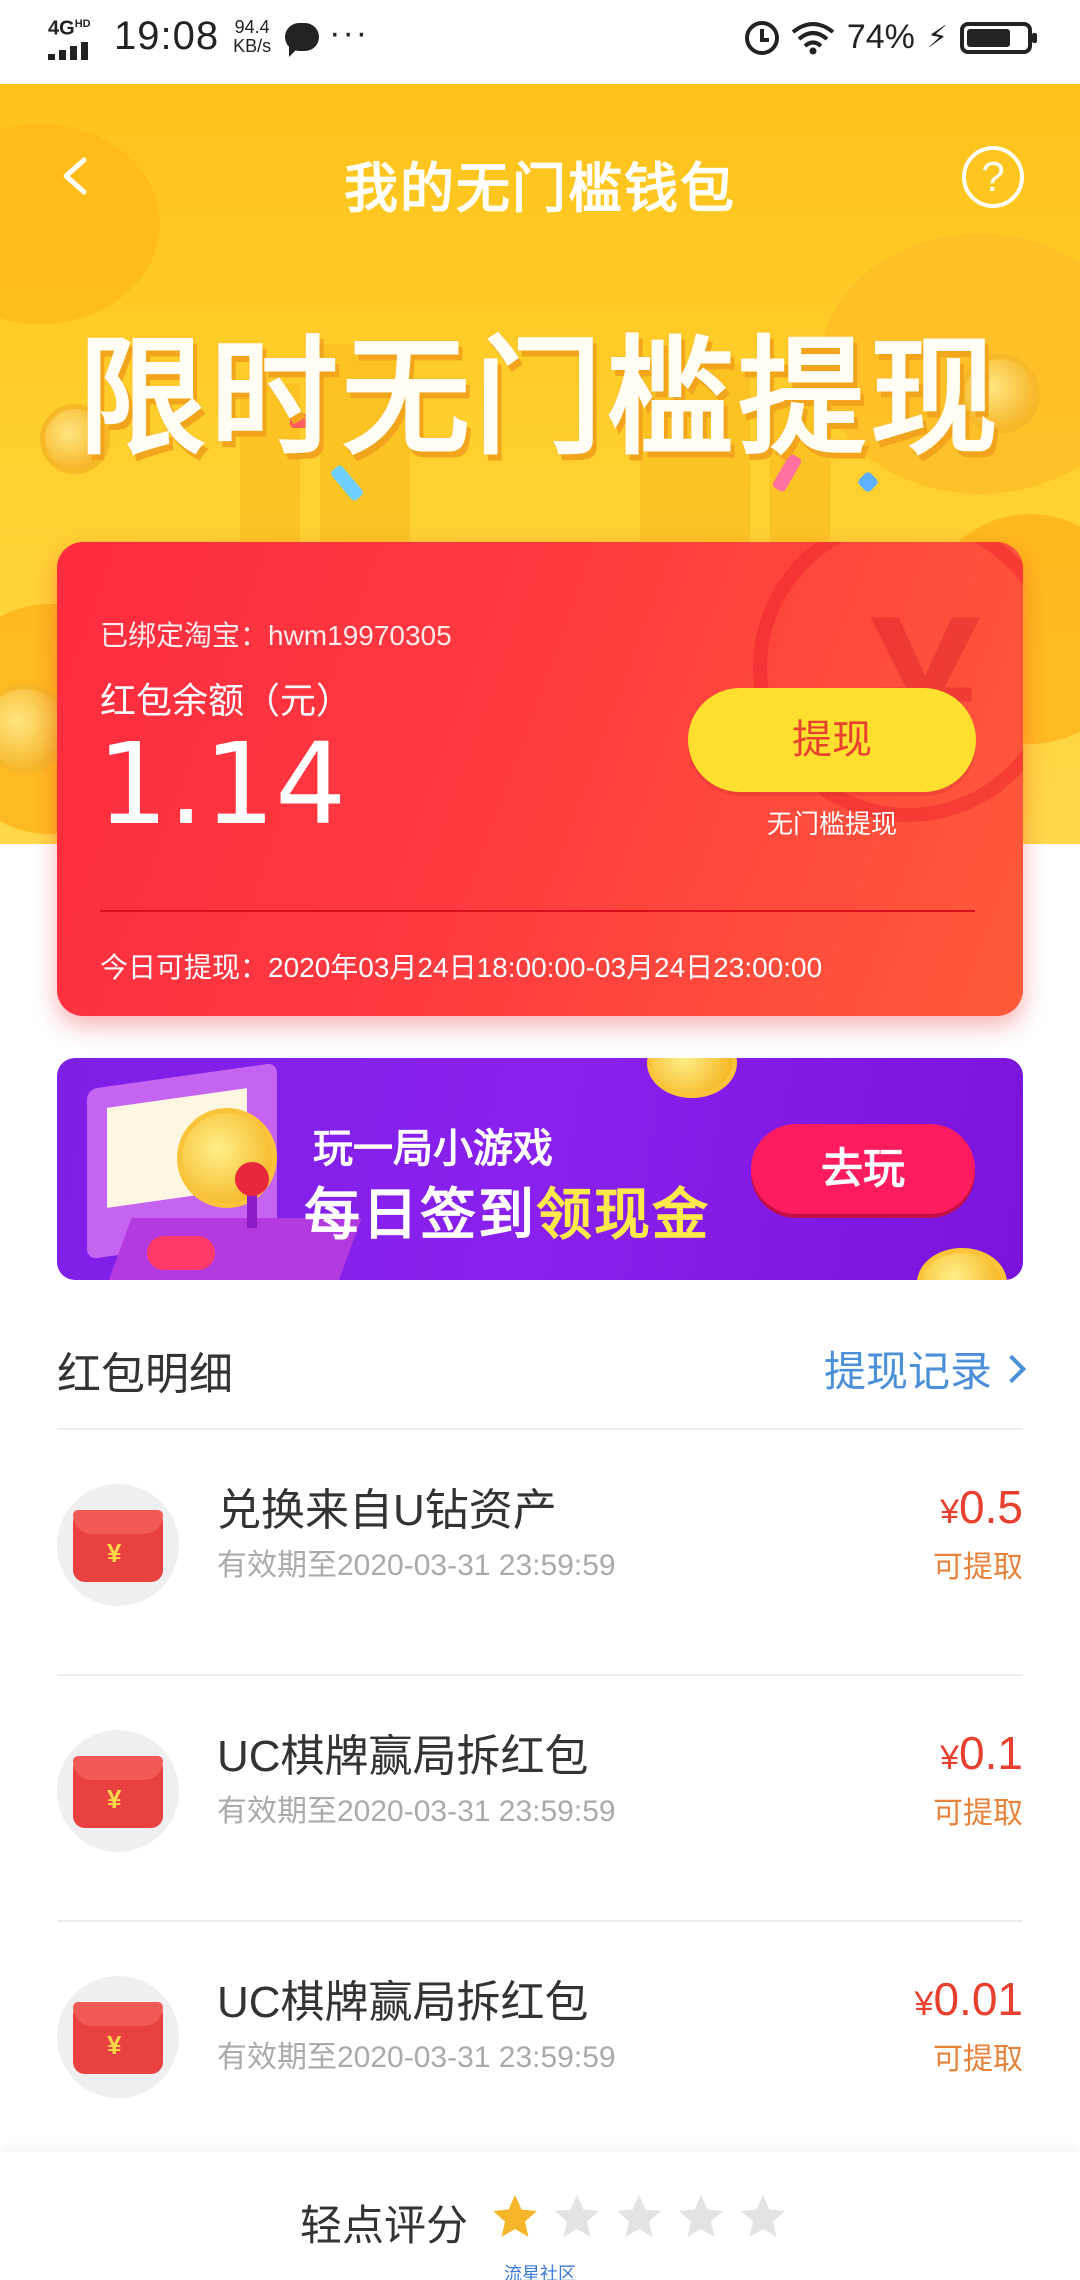 The height and width of the screenshot is (2280, 1080). Describe the element at coordinates (384, 2225) in the screenshot. I see `rating-label: 轻点评分` at that location.